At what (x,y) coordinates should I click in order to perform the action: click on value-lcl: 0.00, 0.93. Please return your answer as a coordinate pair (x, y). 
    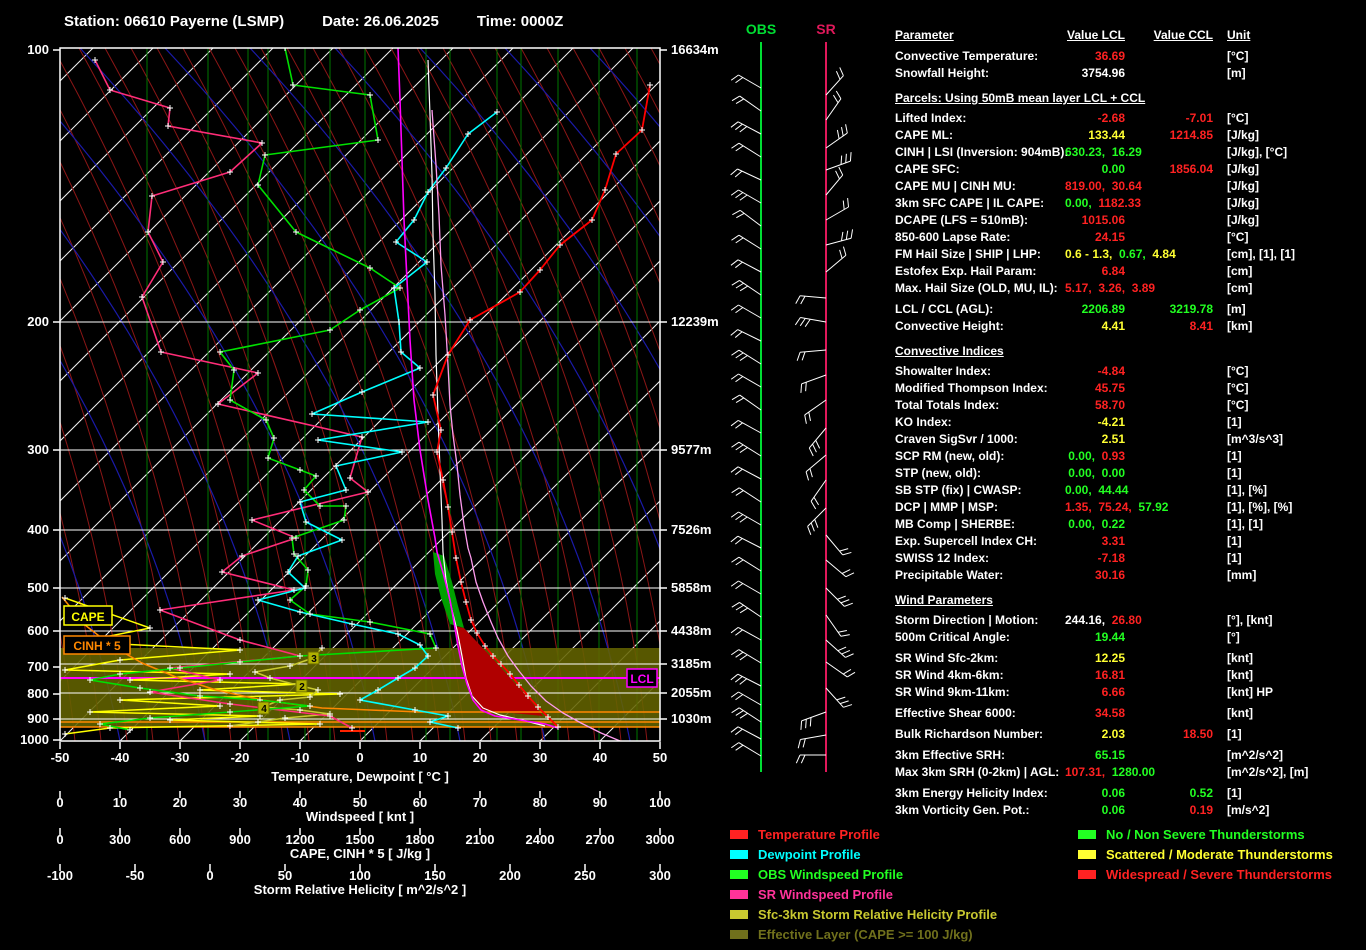
    Looking at the image, I should click on (1096, 456).